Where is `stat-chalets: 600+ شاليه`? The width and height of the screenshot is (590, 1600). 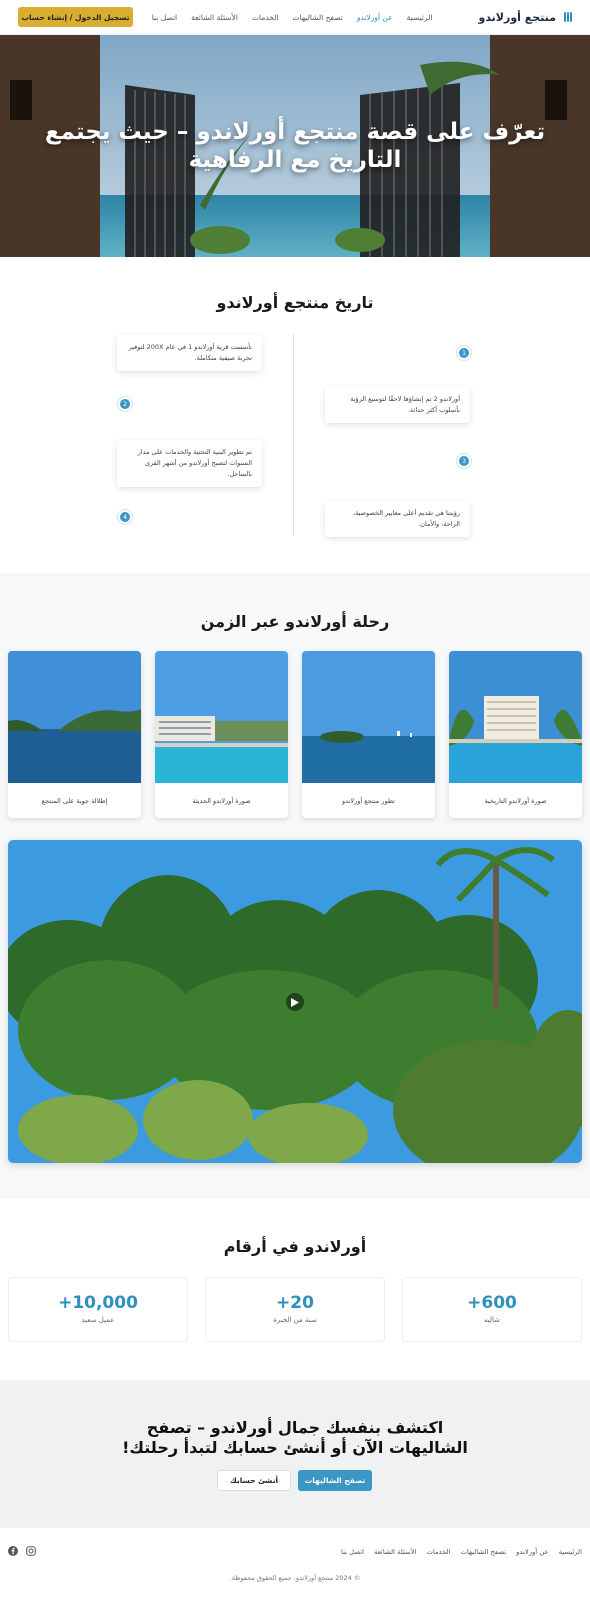 stat-chalets: 600+ شاليه is located at coordinates (492, 1309).